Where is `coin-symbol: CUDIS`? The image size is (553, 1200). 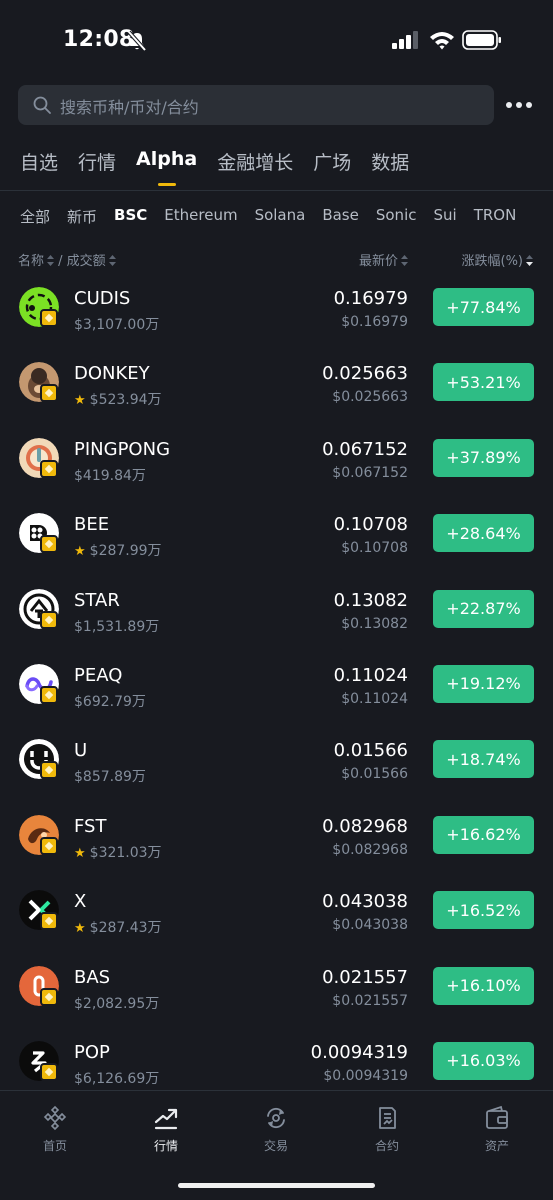 coin-symbol: CUDIS is located at coordinates (102, 298).